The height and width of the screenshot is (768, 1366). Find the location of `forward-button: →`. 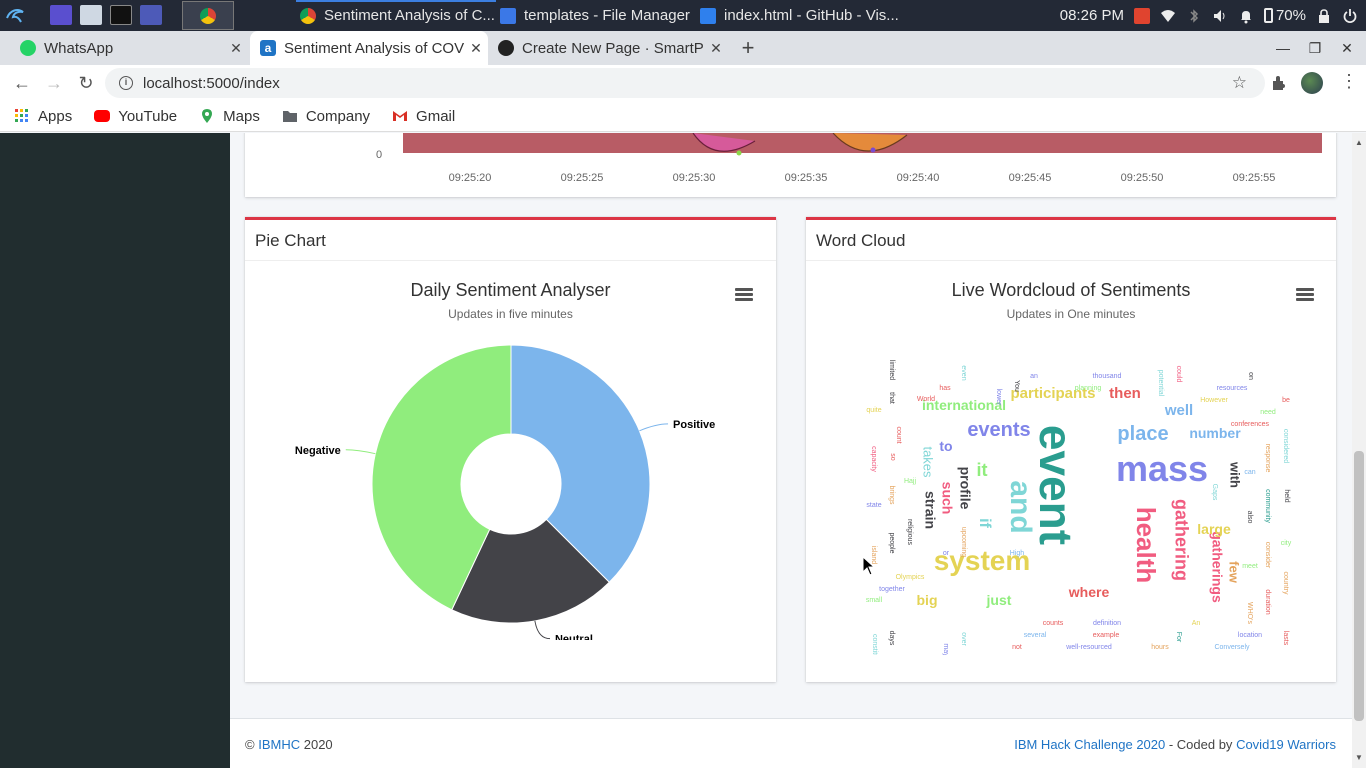

forward-button: → is located at coordinates (54, 83).